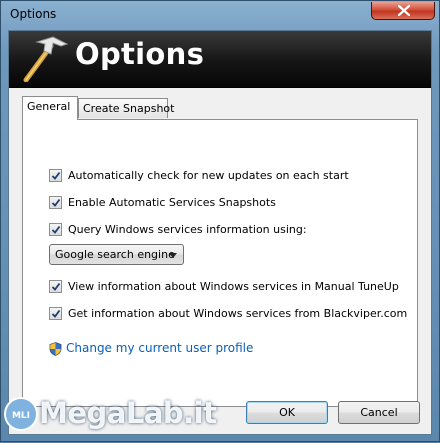 The image size is (440, 443). What do you see at coordinates (172, 202) in the screenshot?
I see `auto-snapshots-label: Enable Automatic Services Snapshots` at bounding box center [172, 202].